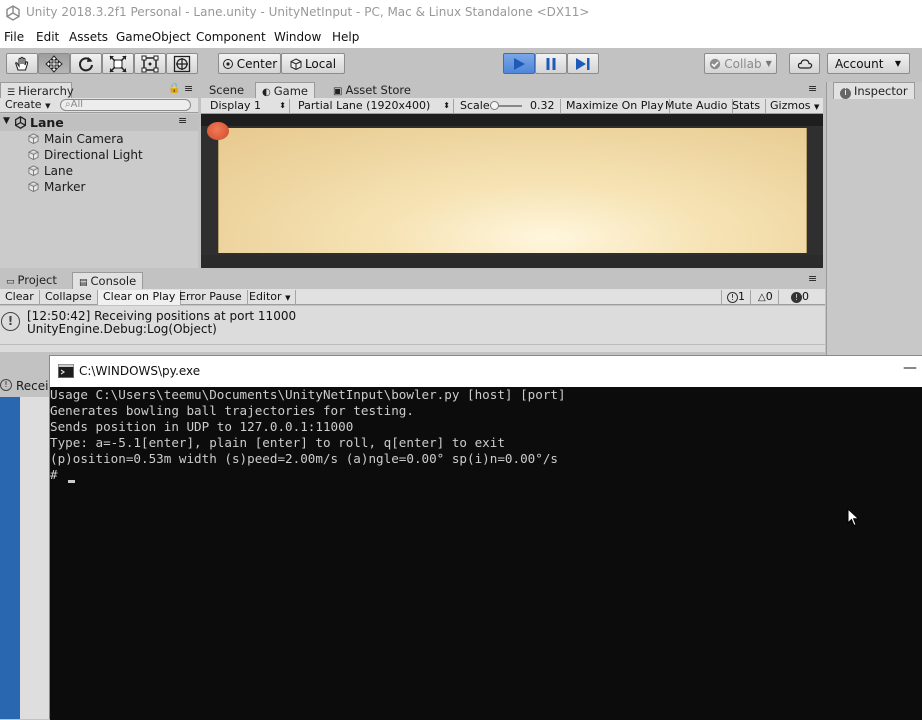 The image size is (922, 720). I want to click on step-button, so click(583, 63).